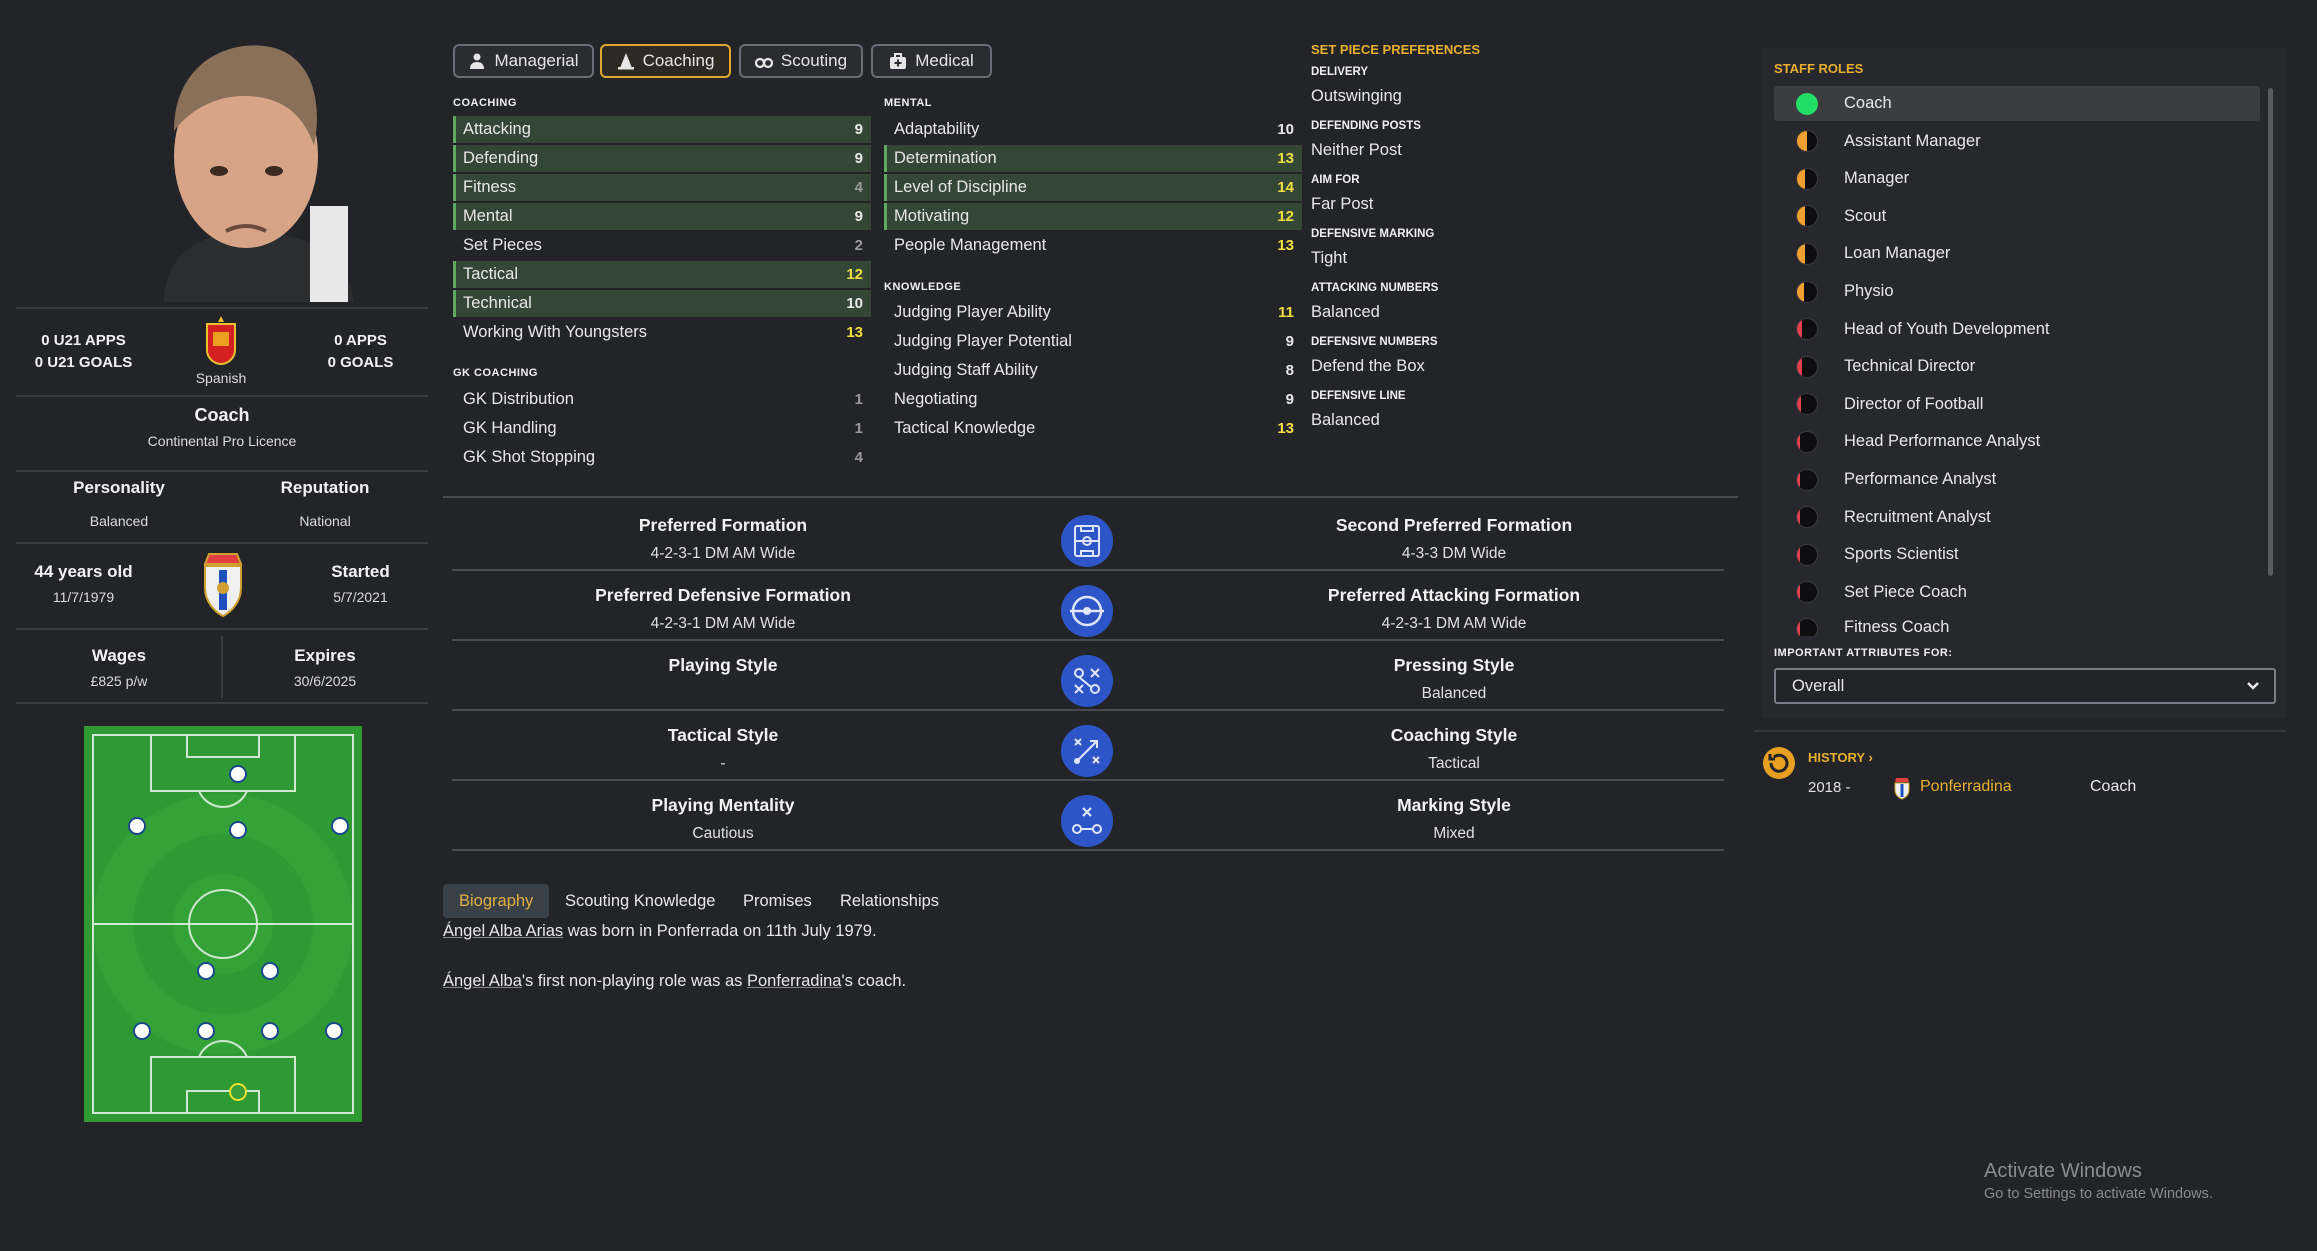 Image resolution: width=2317 pixels, height=1251 pixels. I want to click on chevron-down-icon, so click(2253, 686).